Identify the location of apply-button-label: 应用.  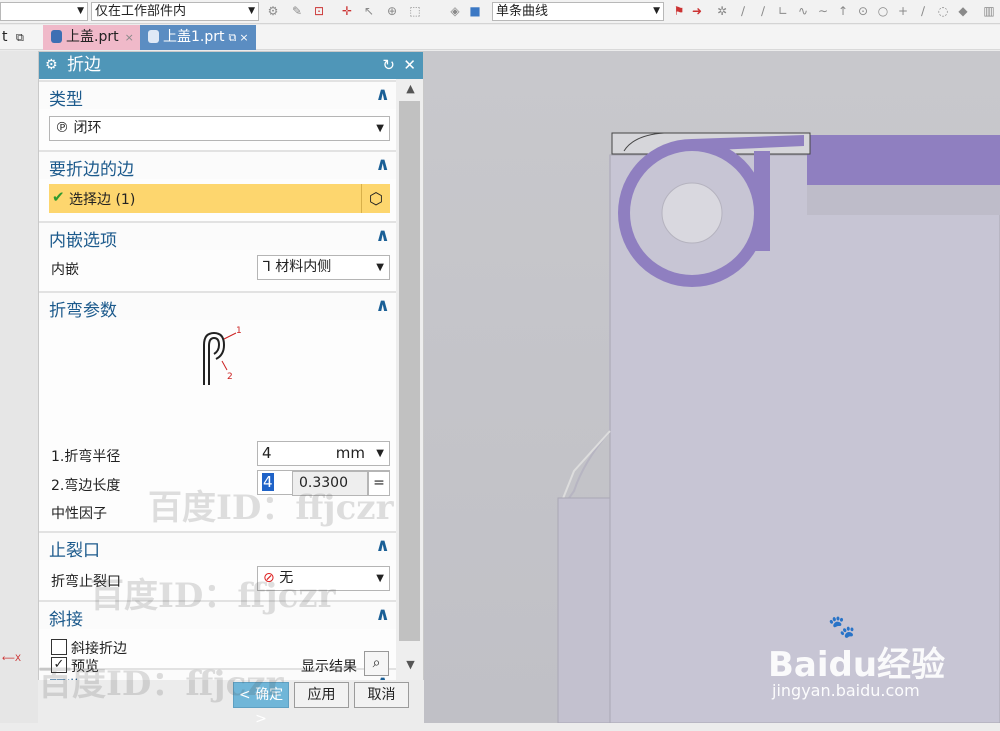
(321, 695).